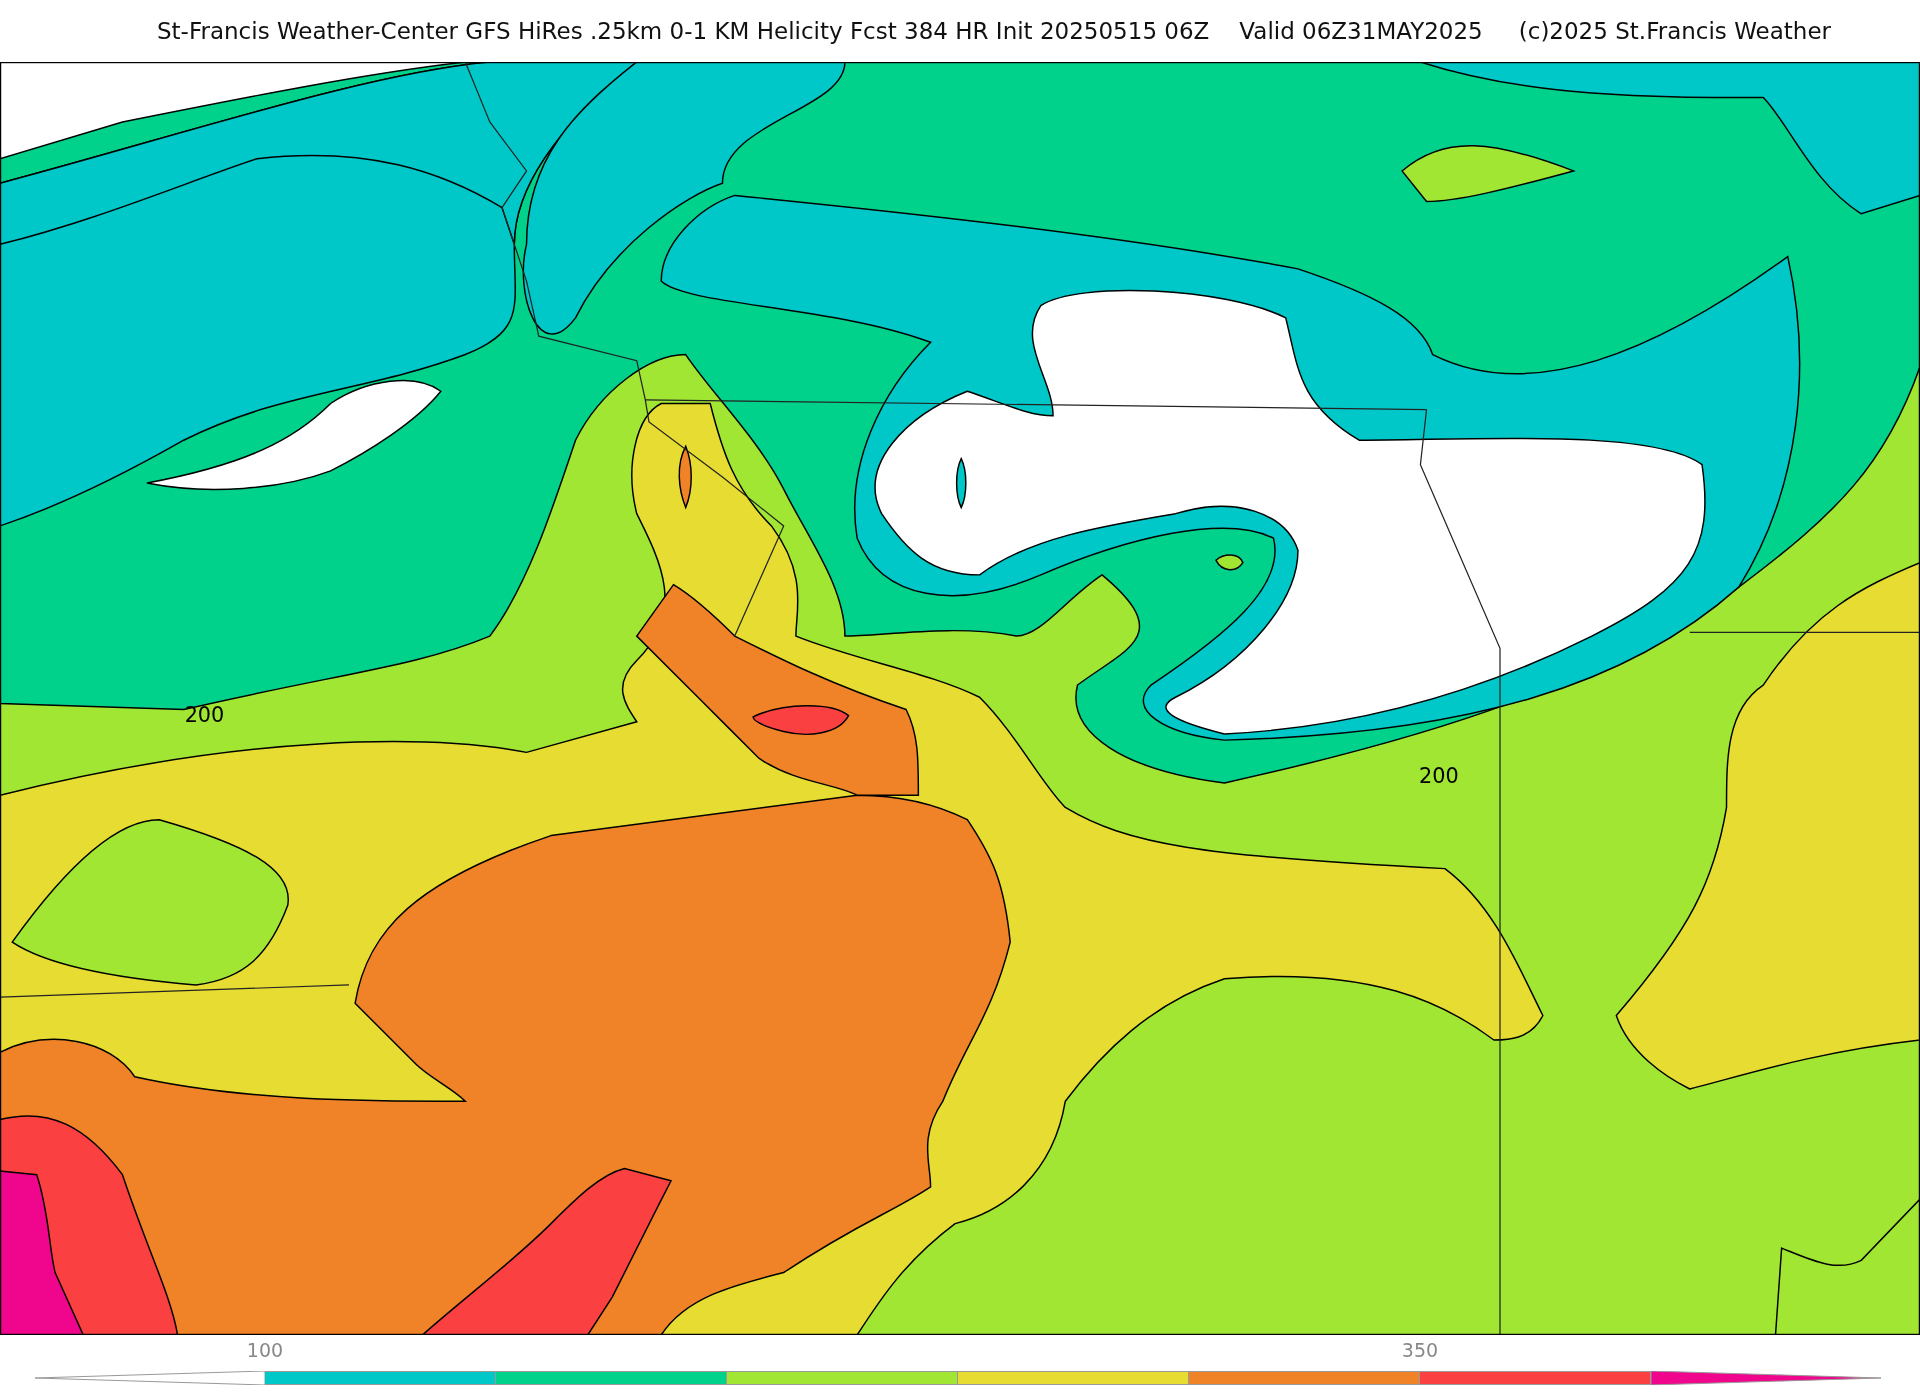 The image size is (1920, 1400). I want to click on colorbar-tick-label: 100, so click(265, 1350).